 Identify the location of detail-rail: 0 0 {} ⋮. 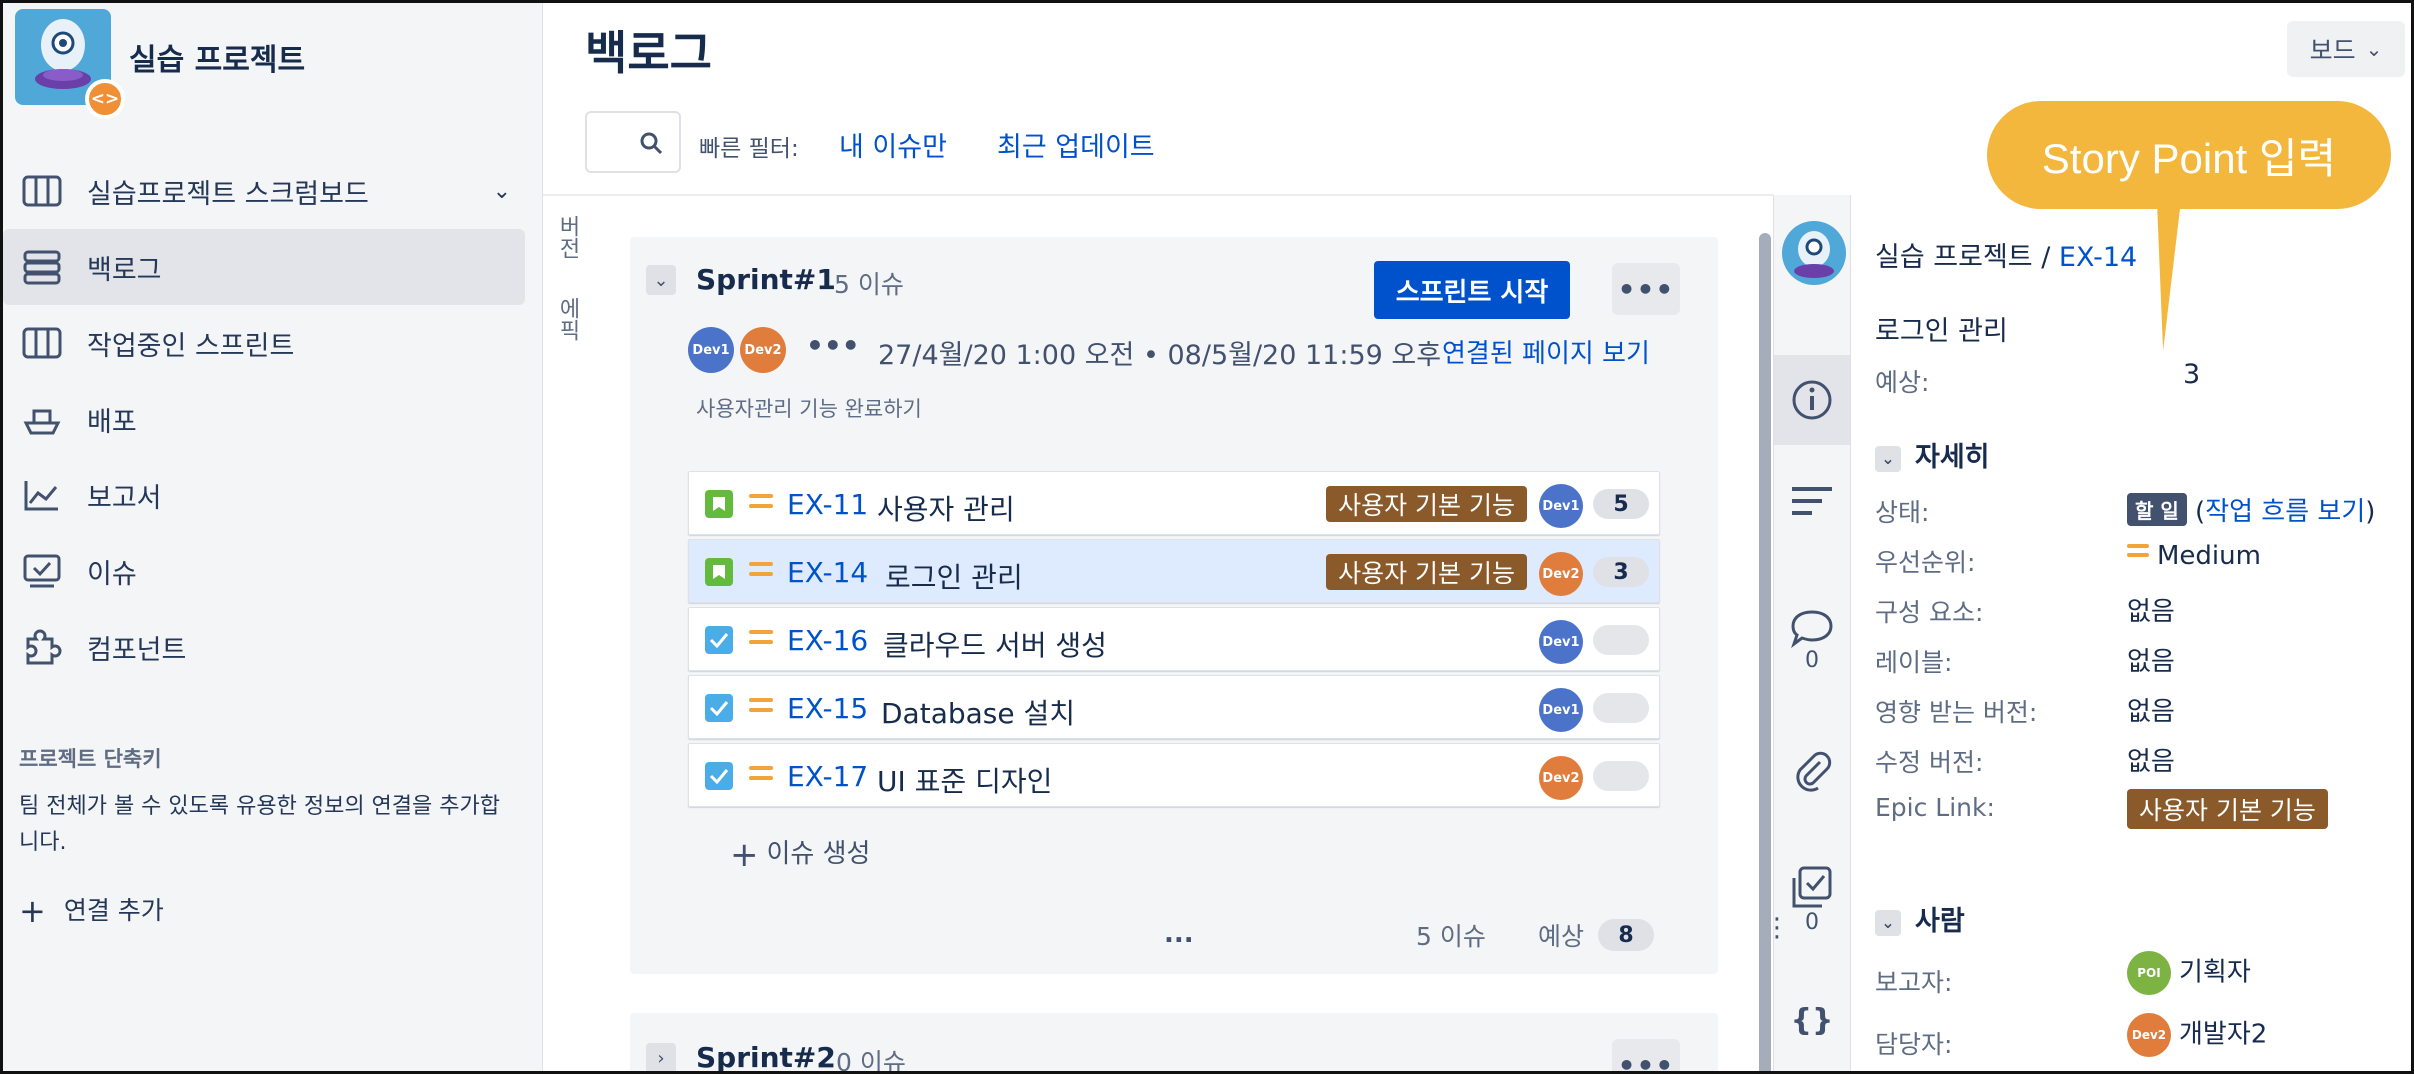
(1807, 633).